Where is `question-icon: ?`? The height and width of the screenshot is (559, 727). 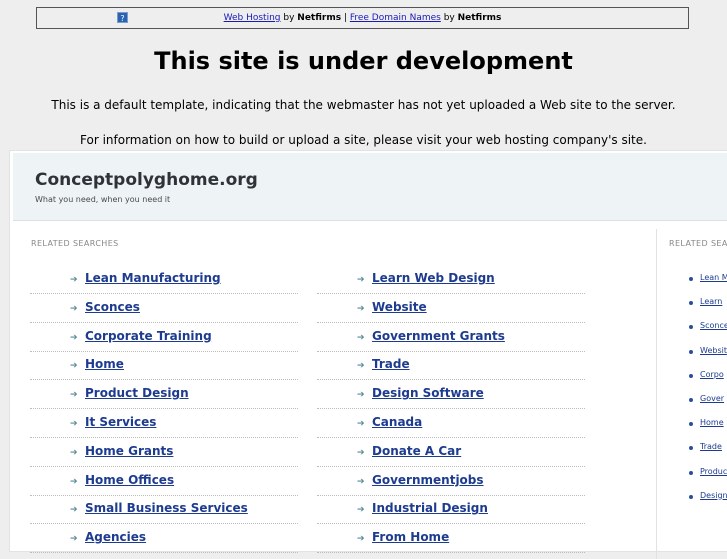
question-icon: ? is located at coordinates (122, 17).